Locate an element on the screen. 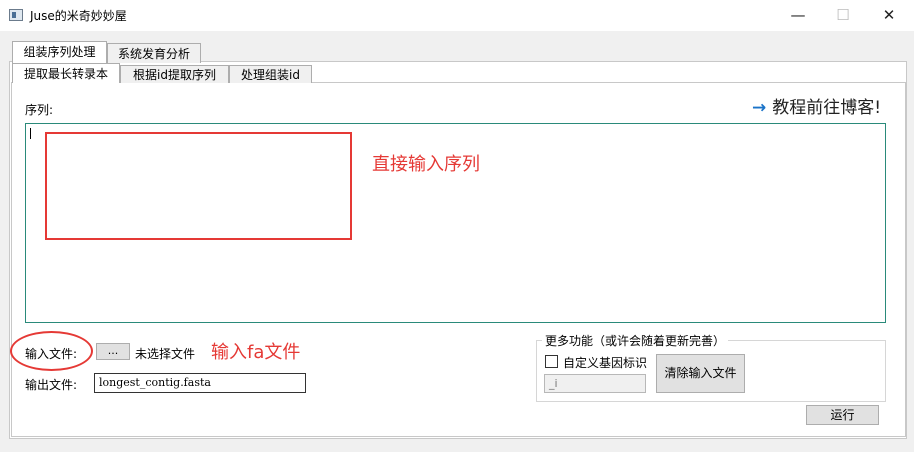  maximize-button: ☐ is located at coordinates (843, 15).